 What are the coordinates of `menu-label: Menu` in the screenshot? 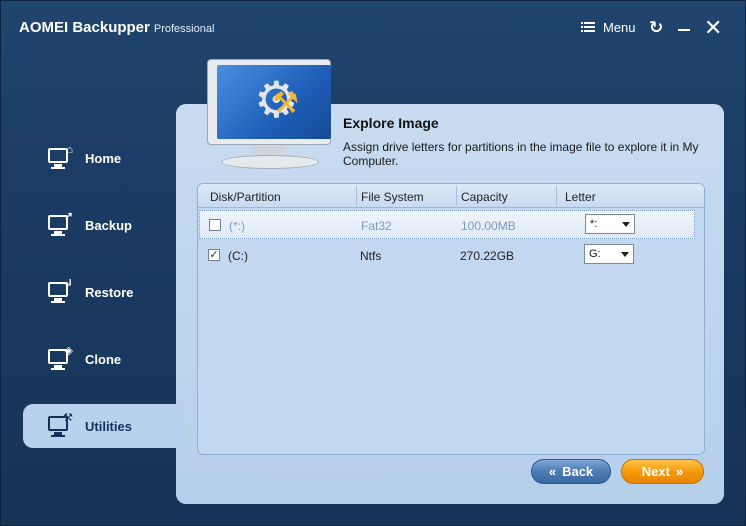 It's located at (619, 27).